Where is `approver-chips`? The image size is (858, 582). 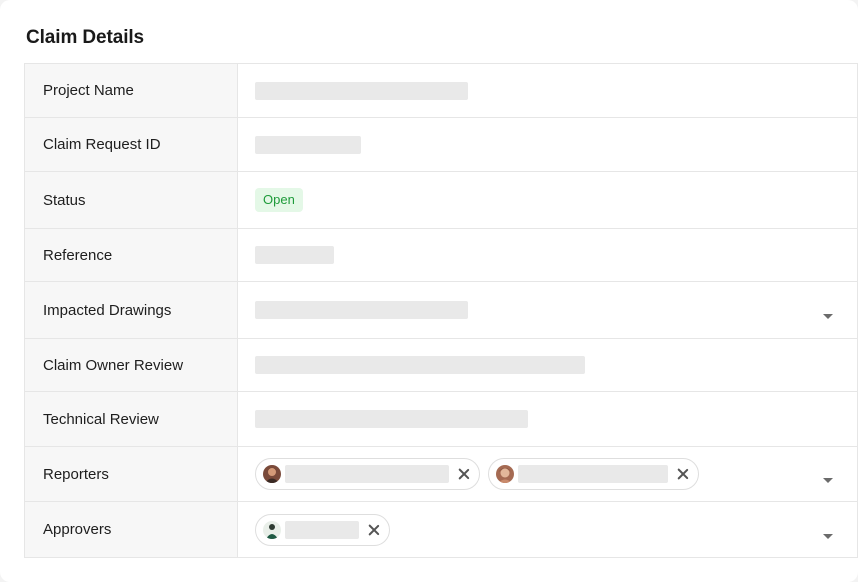
approver-chips is located at coordinates (556, 529).